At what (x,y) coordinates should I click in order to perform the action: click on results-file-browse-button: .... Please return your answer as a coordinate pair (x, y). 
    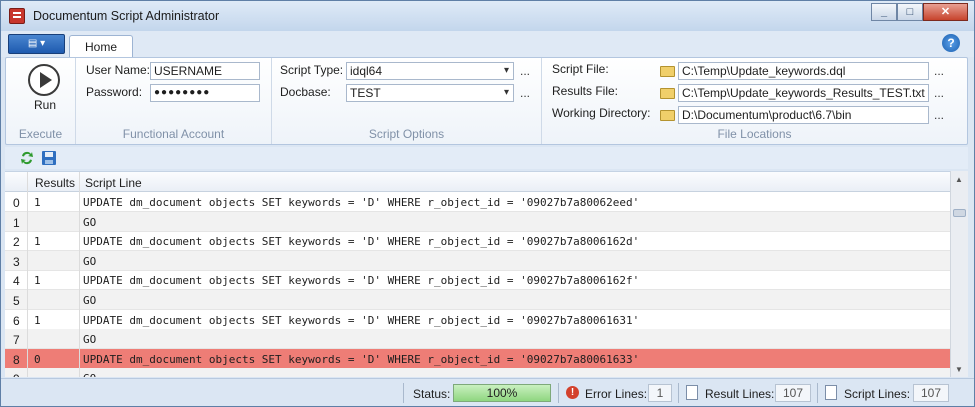
    Looking at the image, I should click on (939, 93).